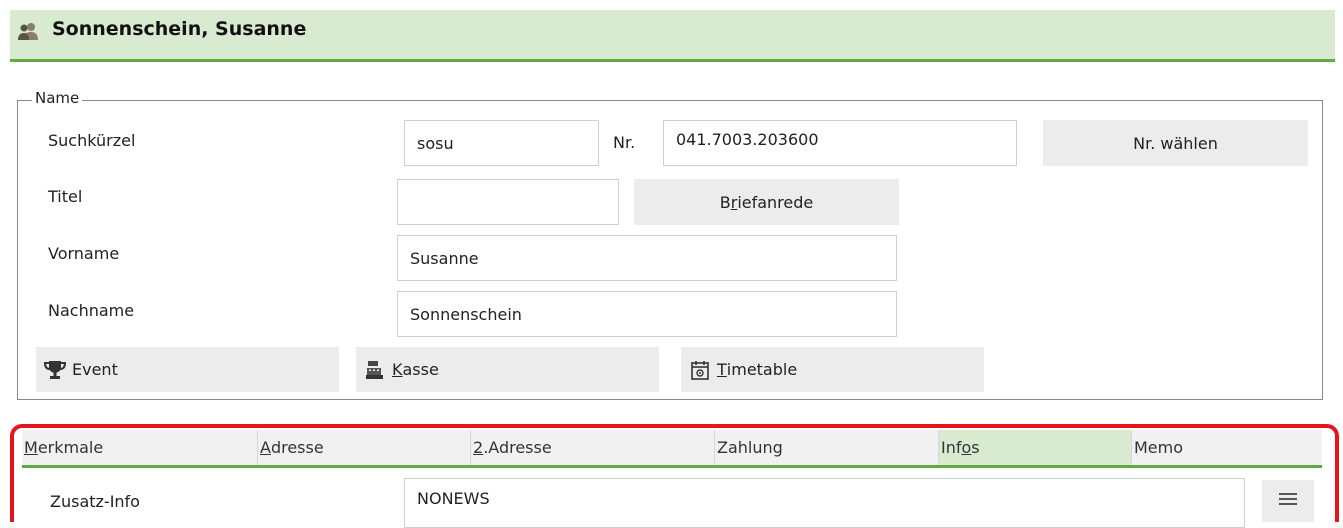 The width and height of the screenshot is (1343, 528). What do you see at coordinates (734, 202) in the screenshot?
I see `briefanrede-label-mnemonic: r` at bounding box center [734, 202].